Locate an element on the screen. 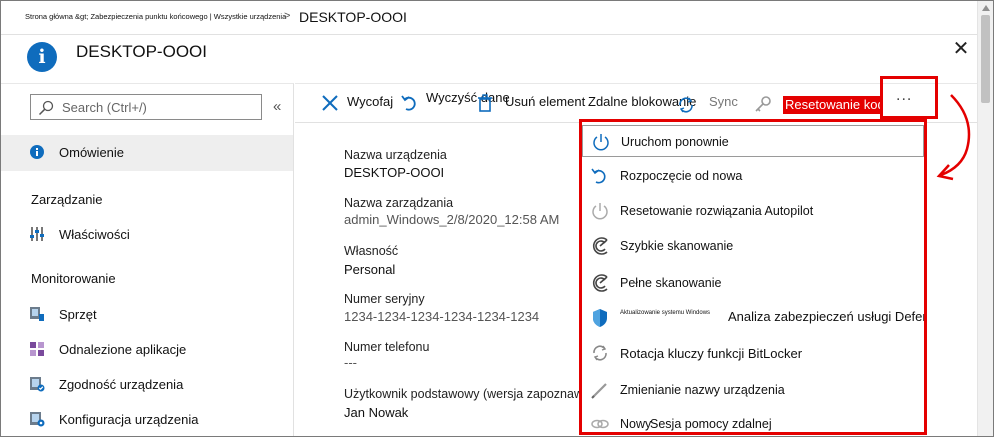  menu-item-label: Pełne skanowanie is located at coordinates (671, 283).